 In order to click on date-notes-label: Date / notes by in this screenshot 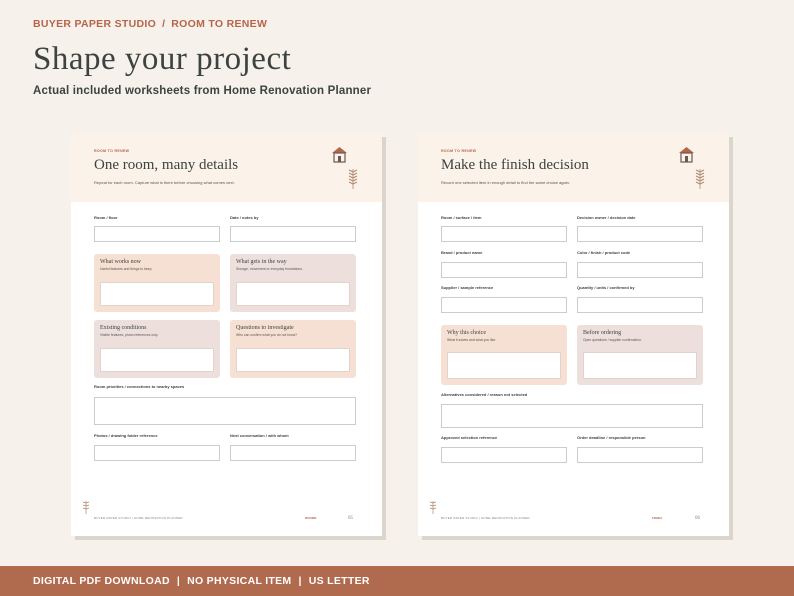, I will do `click(244, 217)`.